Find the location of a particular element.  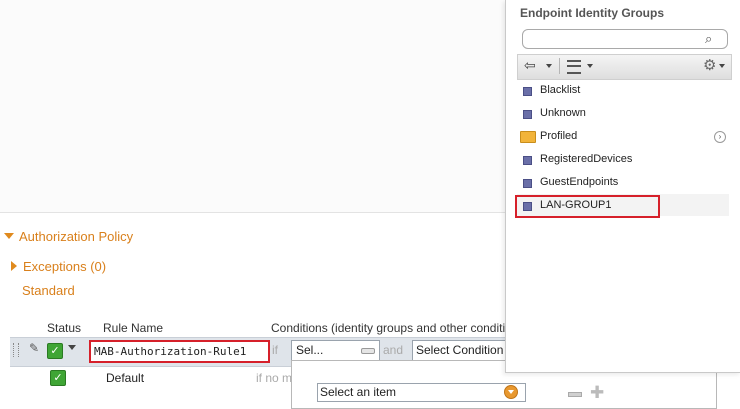

expand-arrow-icon is located at coordinates (14, 266).